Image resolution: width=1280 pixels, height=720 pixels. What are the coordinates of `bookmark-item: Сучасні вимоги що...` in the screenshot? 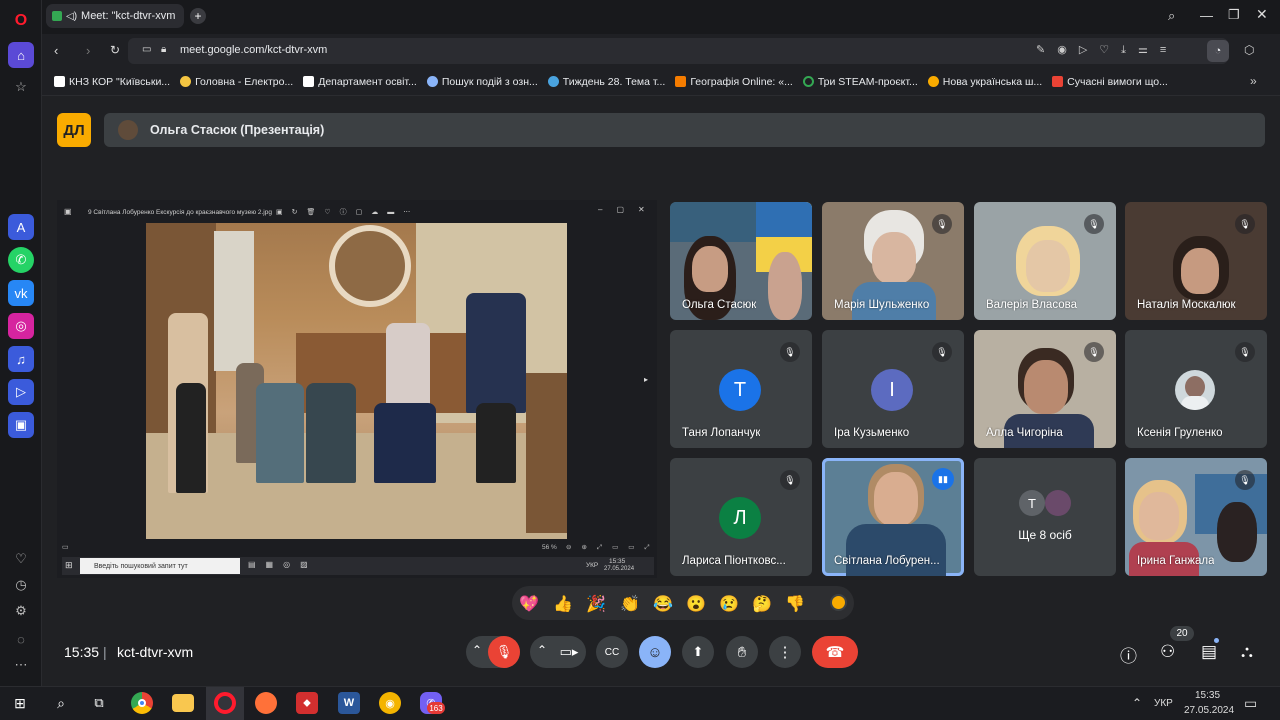 It's located at (1110, 82).